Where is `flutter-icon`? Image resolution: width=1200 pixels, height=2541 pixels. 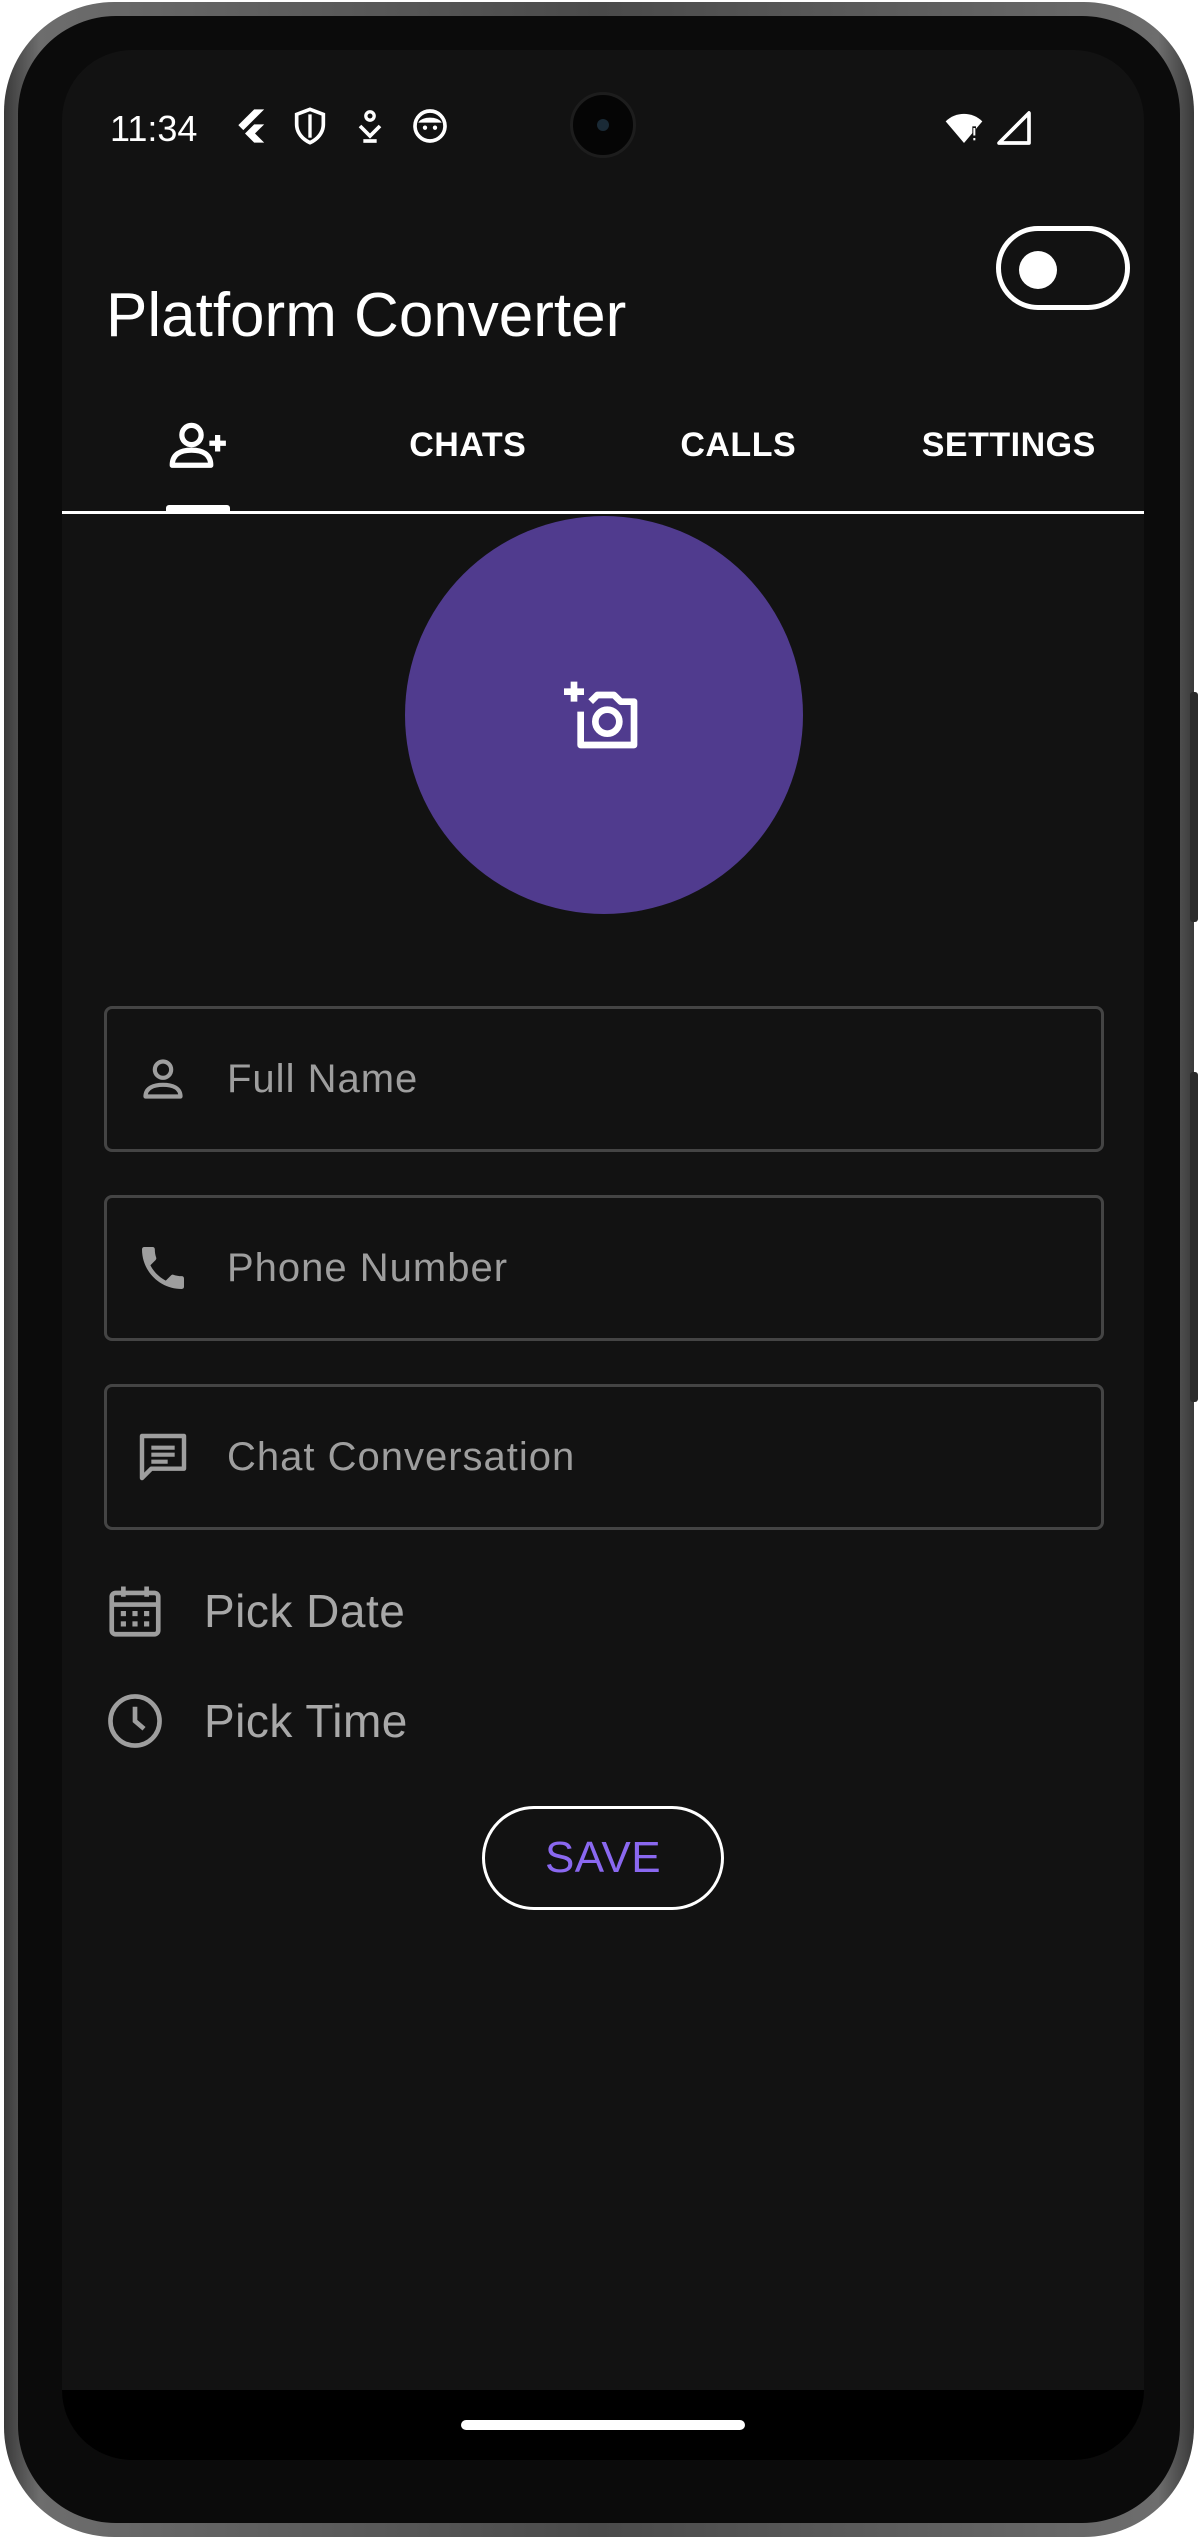 flutter-icon is located at coordinates (251, 126).